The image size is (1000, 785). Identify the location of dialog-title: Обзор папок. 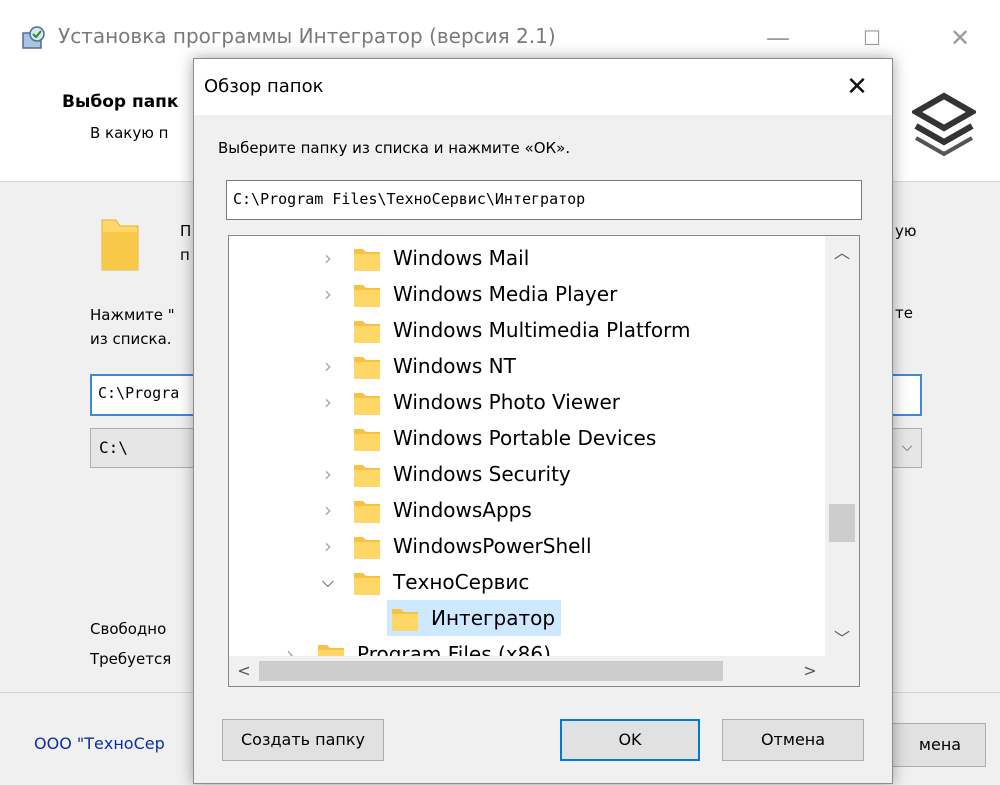
(264, 86).